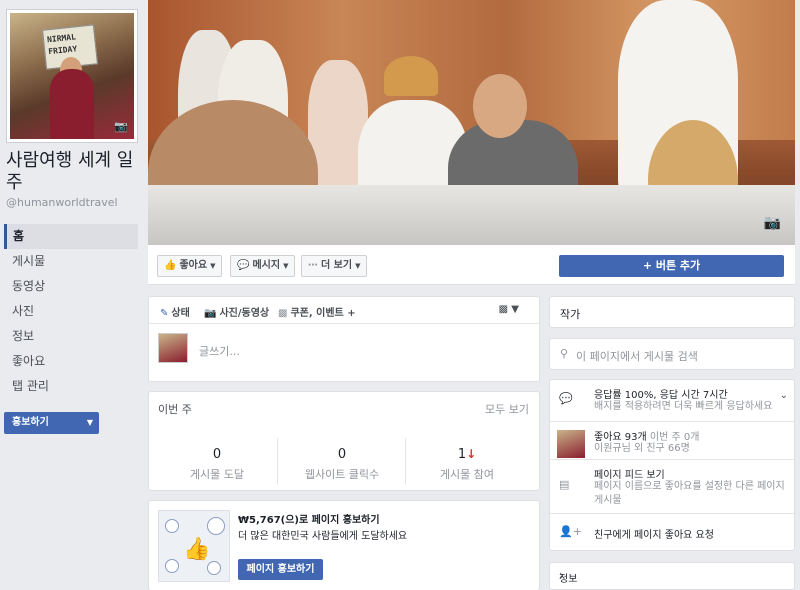 The height and width of the screenshot is (590, 800). What do you see at coordinates (642, 448) in the screenshot?
I see `likes-subtitle: 이원규님 외 친구 66명` at bounding box center [642, 448].